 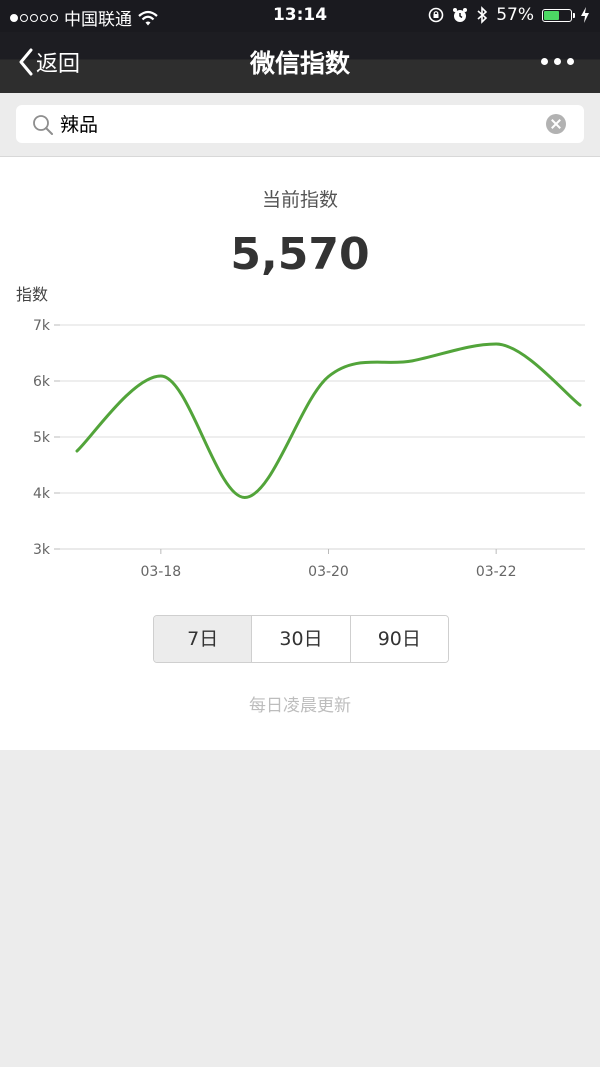 I want to click on clear-search-icon, so click(x=556, y=124).